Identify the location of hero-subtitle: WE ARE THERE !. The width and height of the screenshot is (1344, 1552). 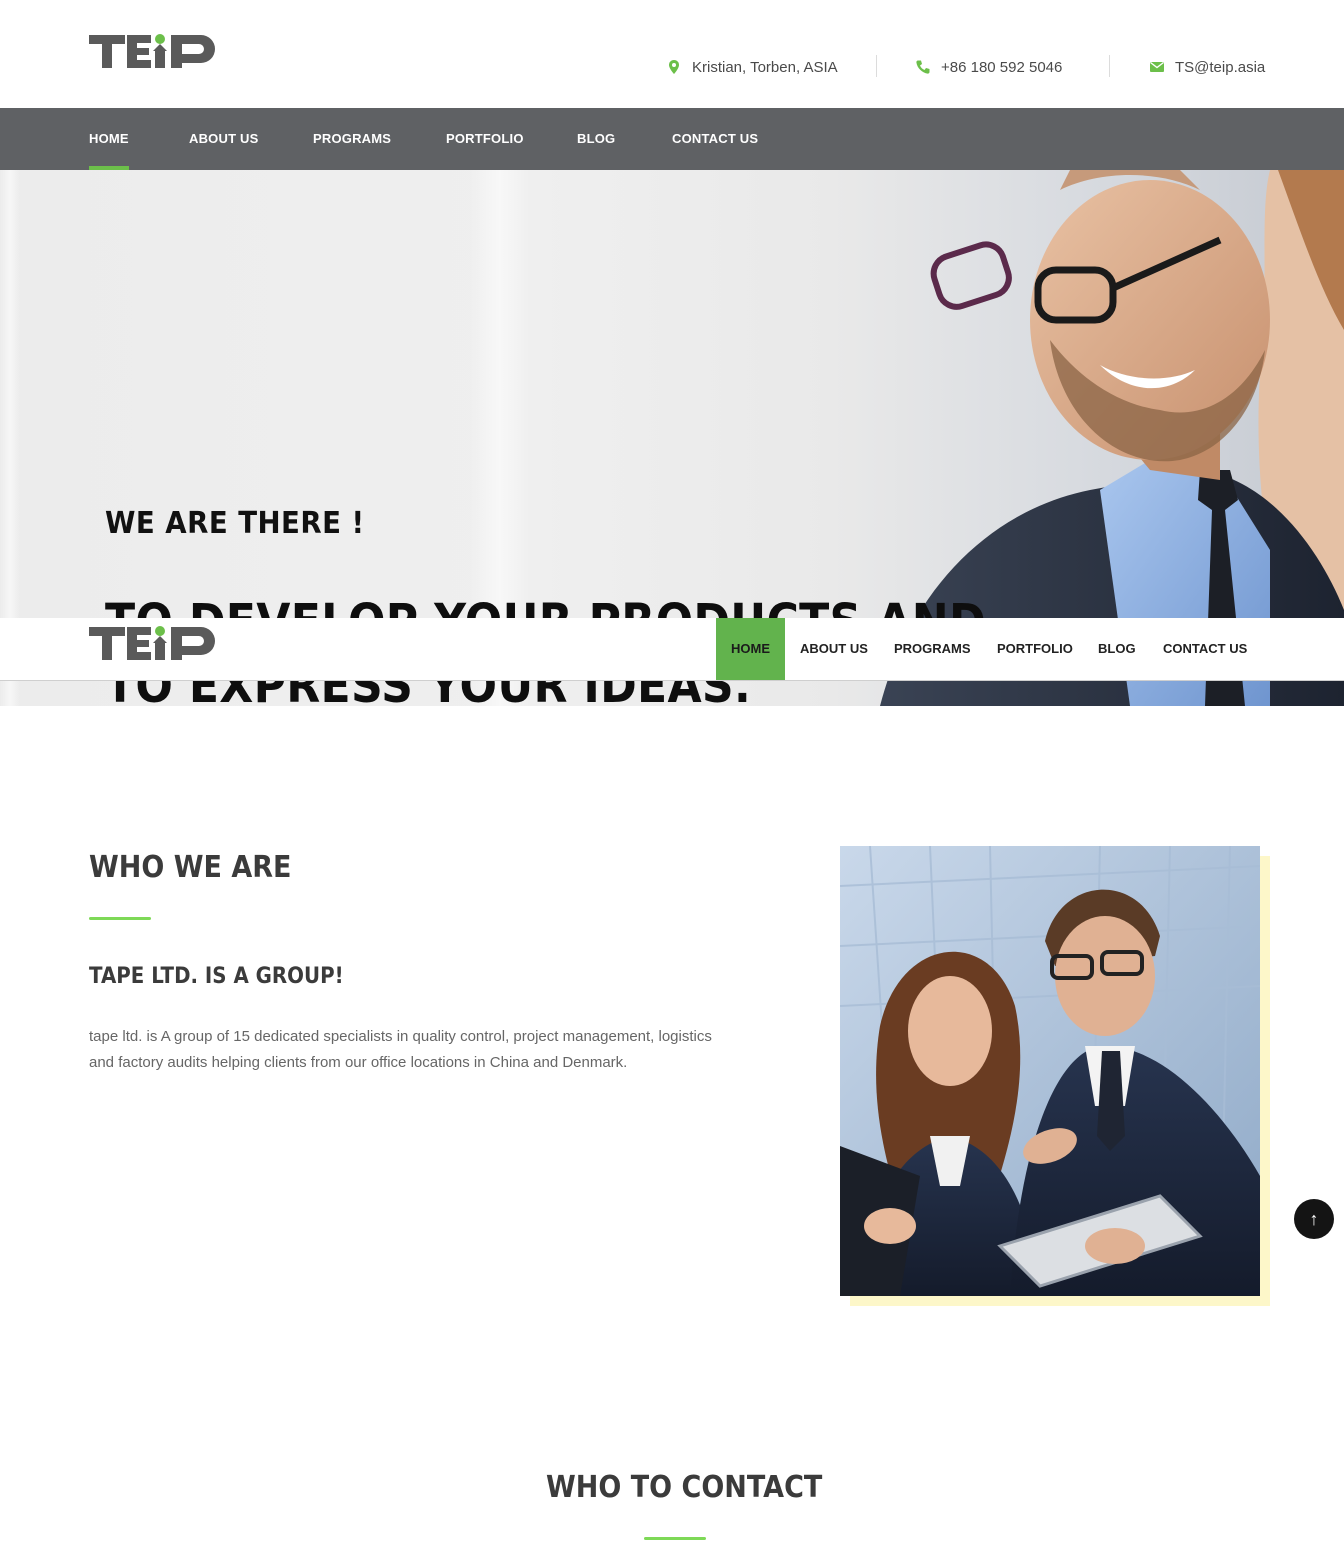
(235, 523).